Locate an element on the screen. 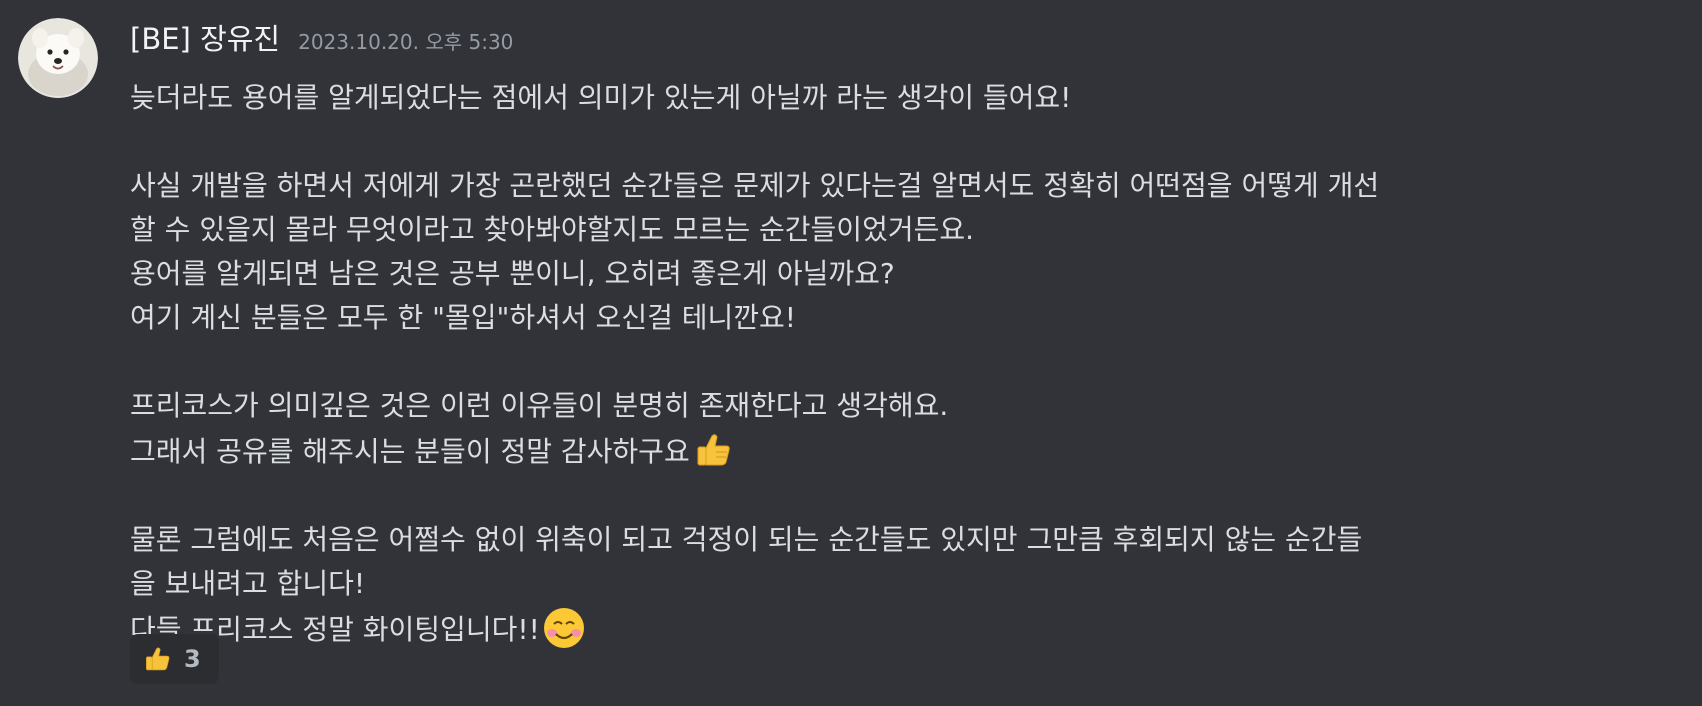 This screenshot has height=706, width=1702. message-header: [BE] 장유진 2023.10.20. 오후 5:30 is located at coordinates (905, 39).